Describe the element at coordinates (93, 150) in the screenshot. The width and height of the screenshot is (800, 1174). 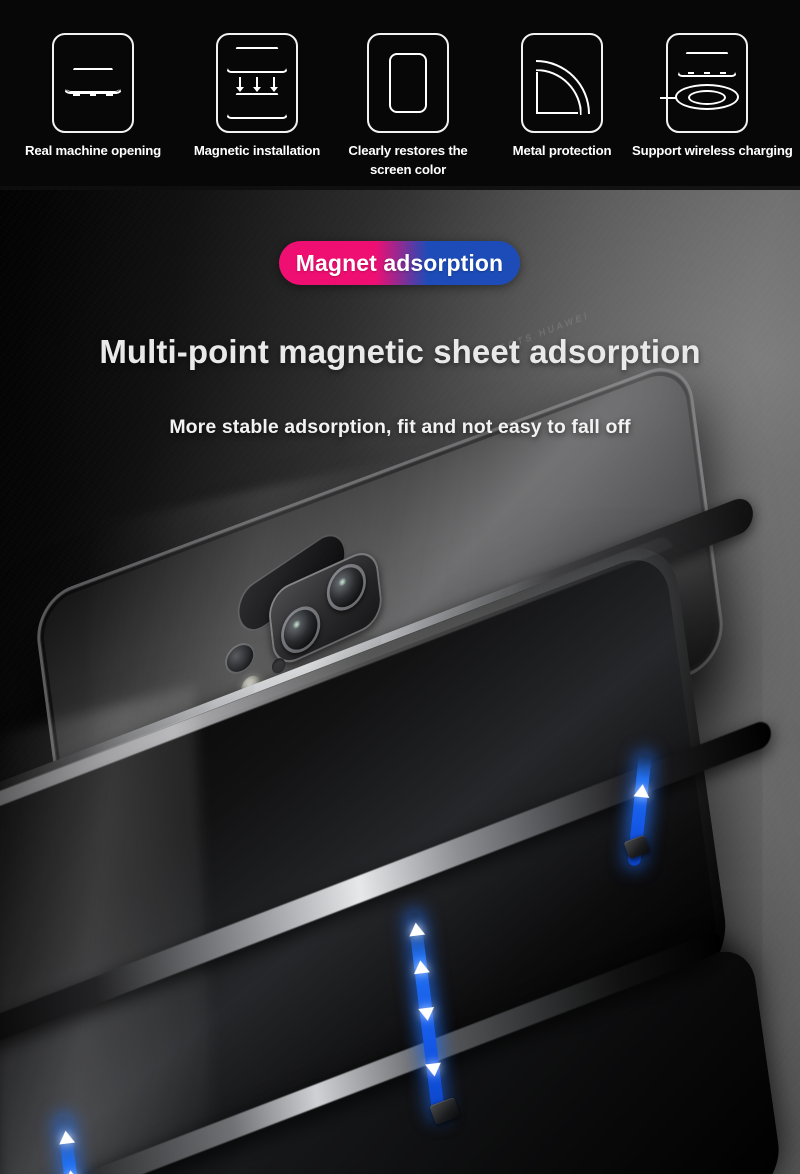
I see `feature-label: Real machine opening` at that location.